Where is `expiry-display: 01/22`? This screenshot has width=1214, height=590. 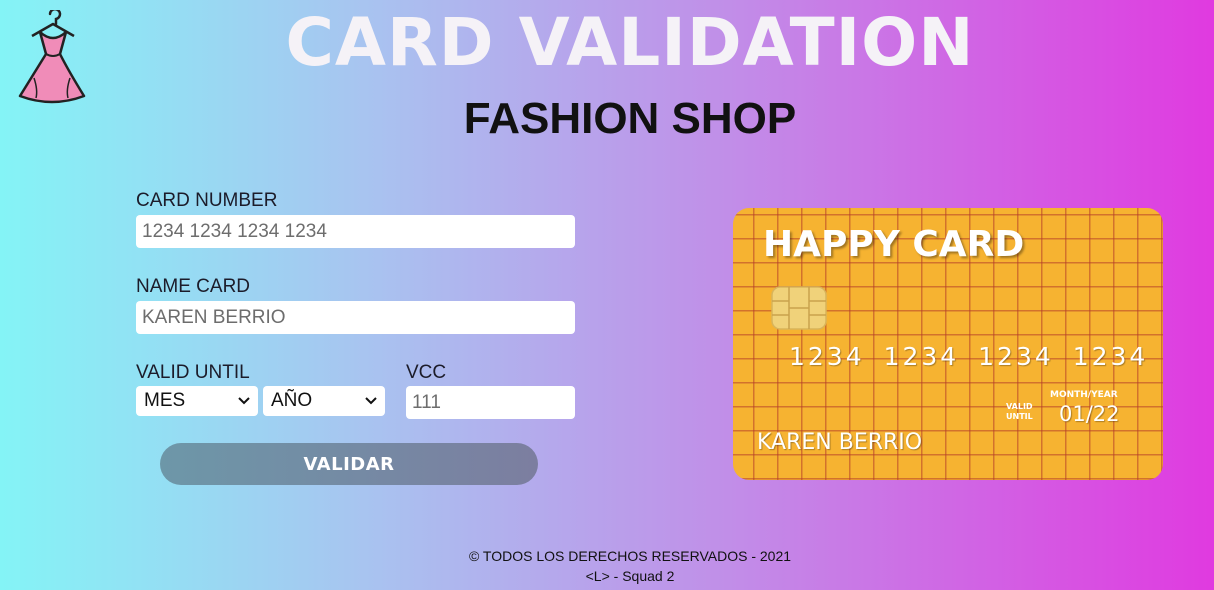
expiry-display: 01/22 is located at coordinates (1089, 414).